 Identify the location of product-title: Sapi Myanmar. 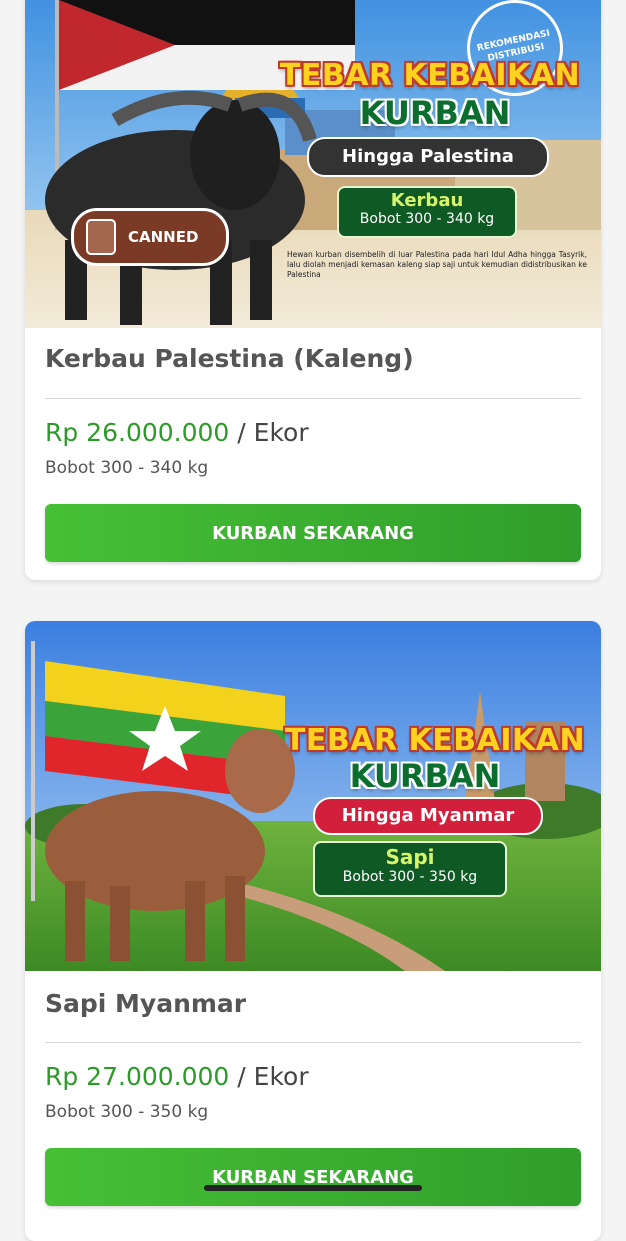
(146, 1003).